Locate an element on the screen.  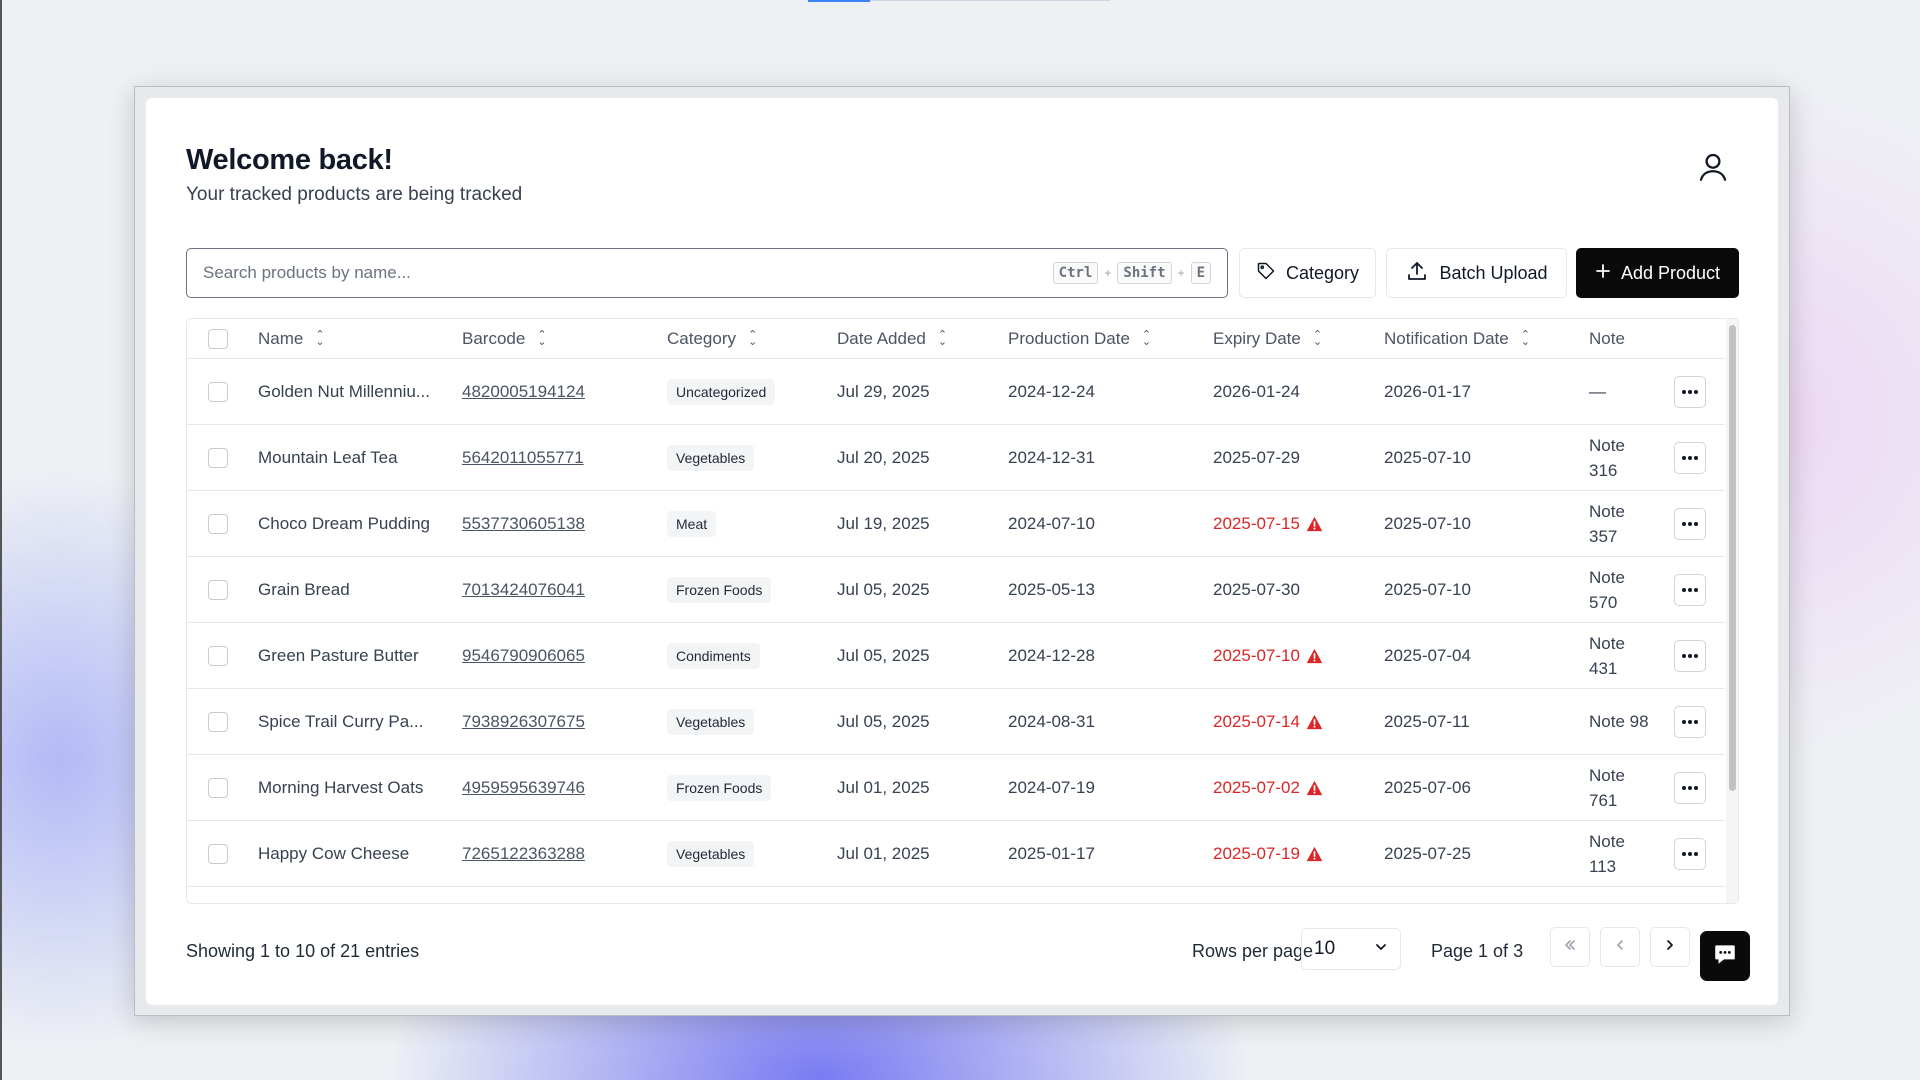
chevron-left-icon is located at coordinates (1620, 947).